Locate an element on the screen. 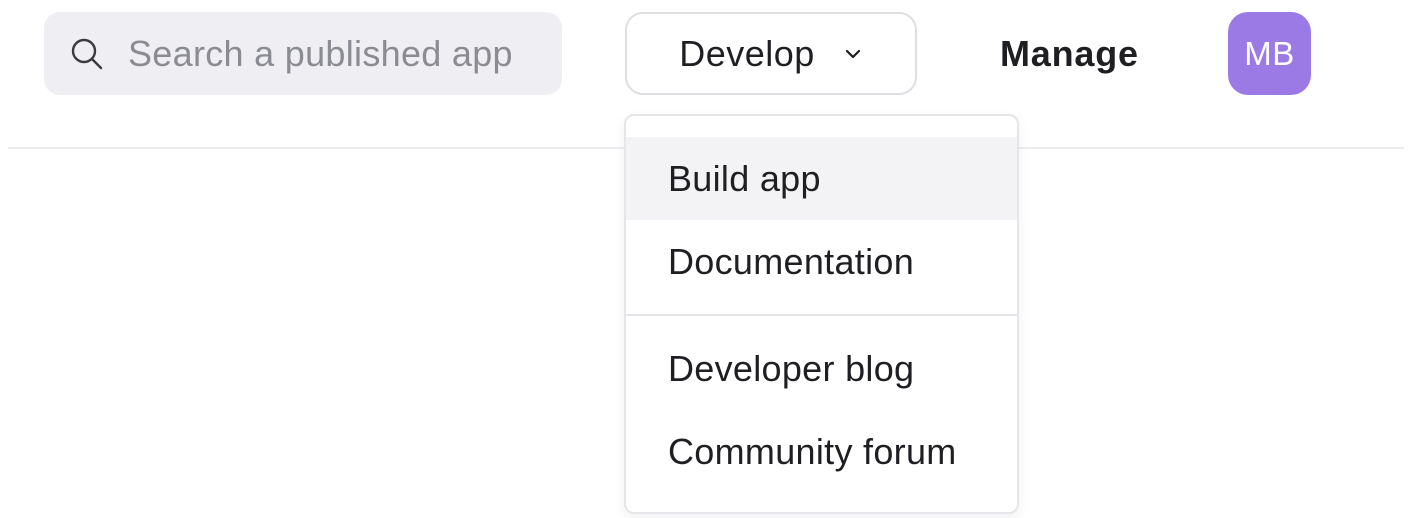  menu-item-build-app: Build app is located at coordinates (821, 178).